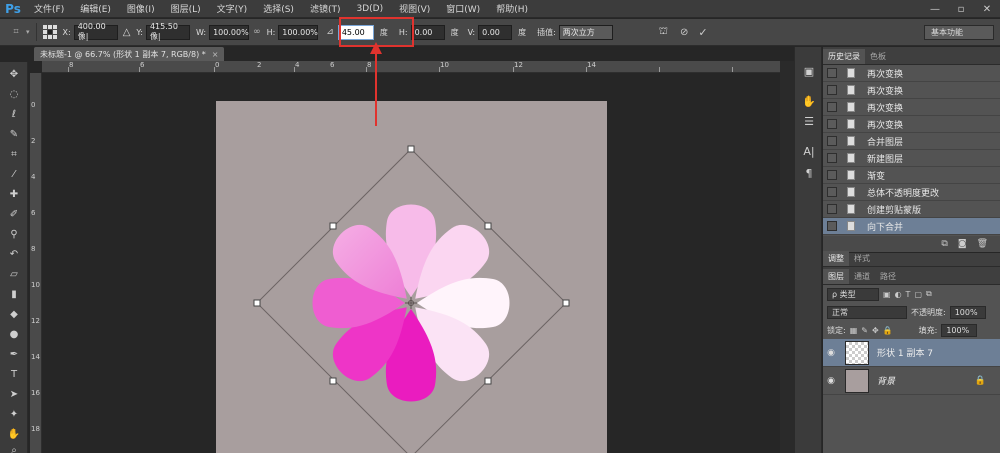 The image size is (1000, 453). I want to click on fill-field: 100%, so click(959, 330).